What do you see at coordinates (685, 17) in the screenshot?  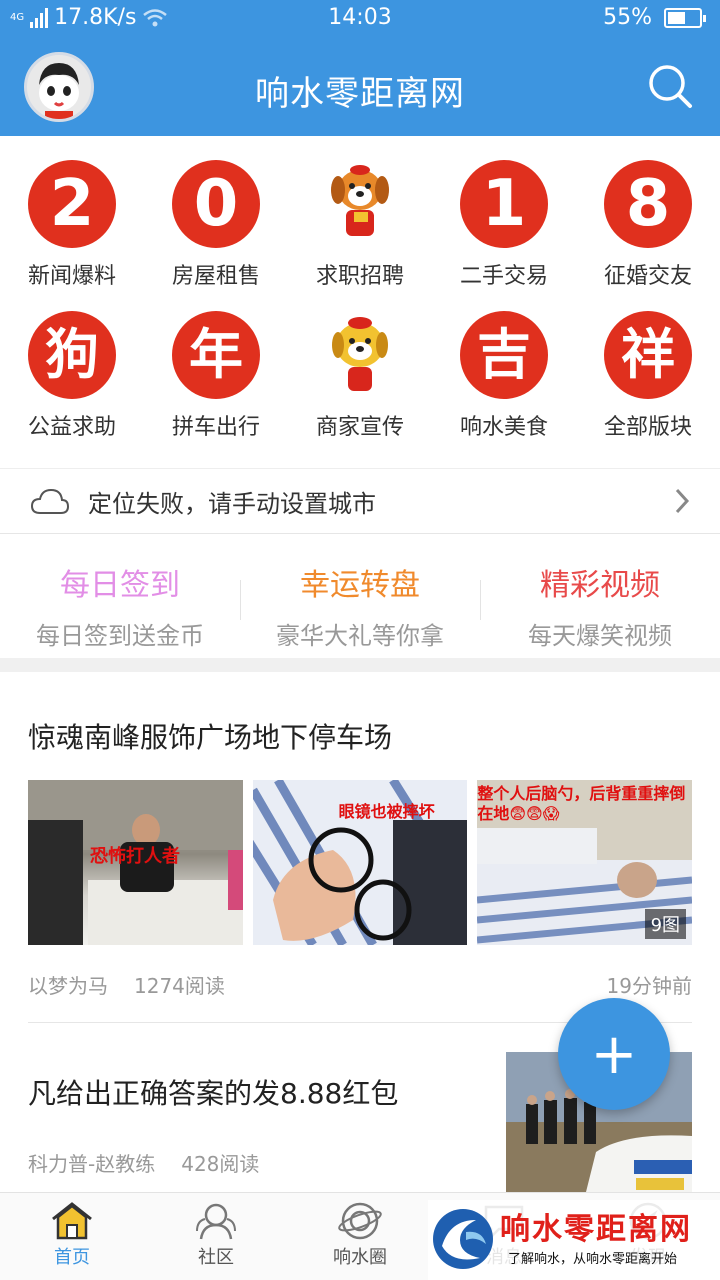 I see `battery-icon` at bounding box center [685, 17].